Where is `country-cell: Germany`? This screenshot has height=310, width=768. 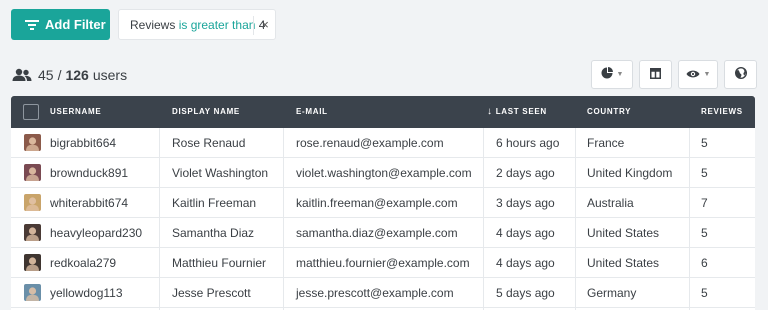
country-cell: Germany is located at coordinates (612, 293).